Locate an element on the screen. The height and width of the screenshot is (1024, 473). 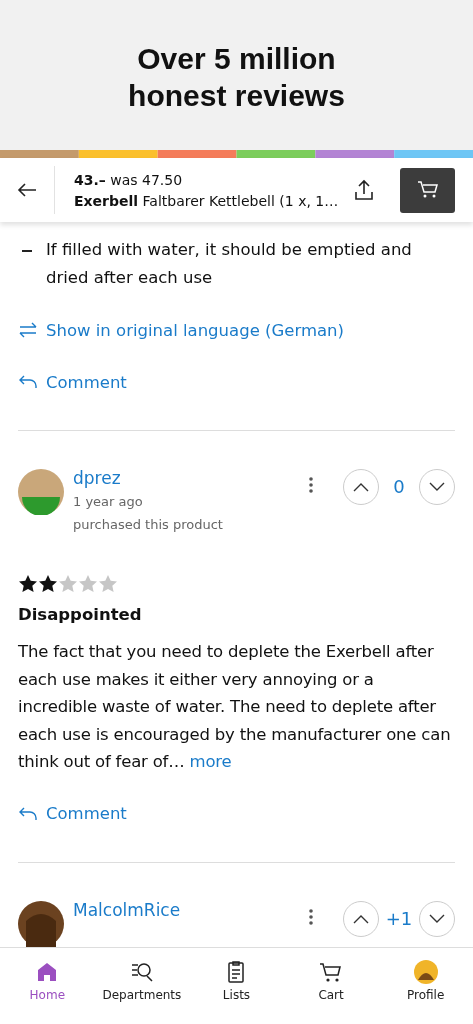
more-link: more is located at coordinates (210, 761).